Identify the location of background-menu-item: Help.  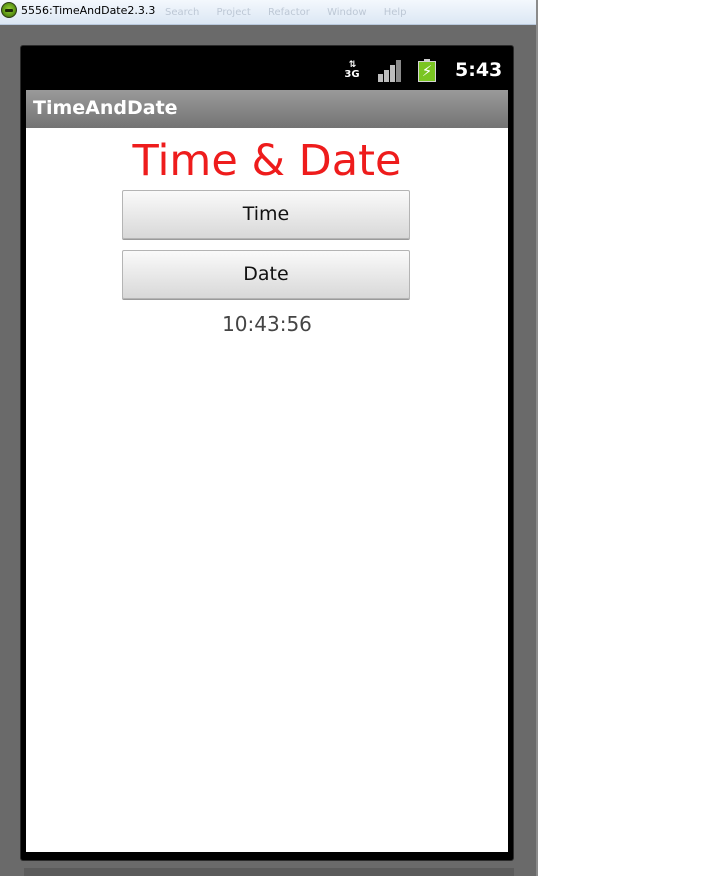
(395, 12).